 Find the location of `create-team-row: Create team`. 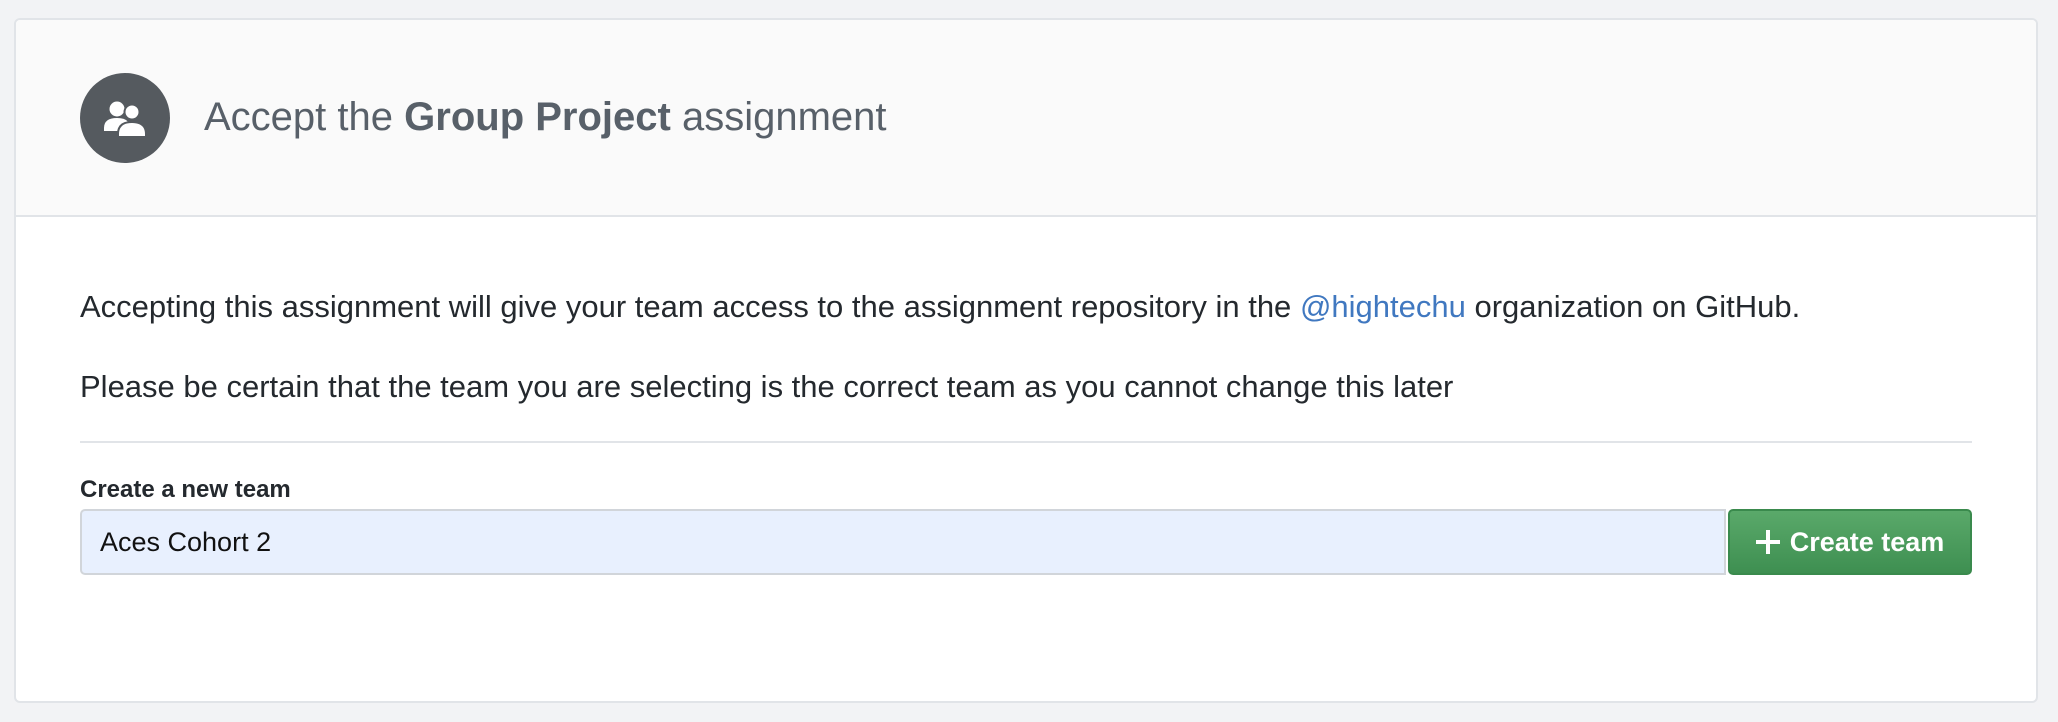

create-team-row: Create team is located at coordinates (1026, 542).